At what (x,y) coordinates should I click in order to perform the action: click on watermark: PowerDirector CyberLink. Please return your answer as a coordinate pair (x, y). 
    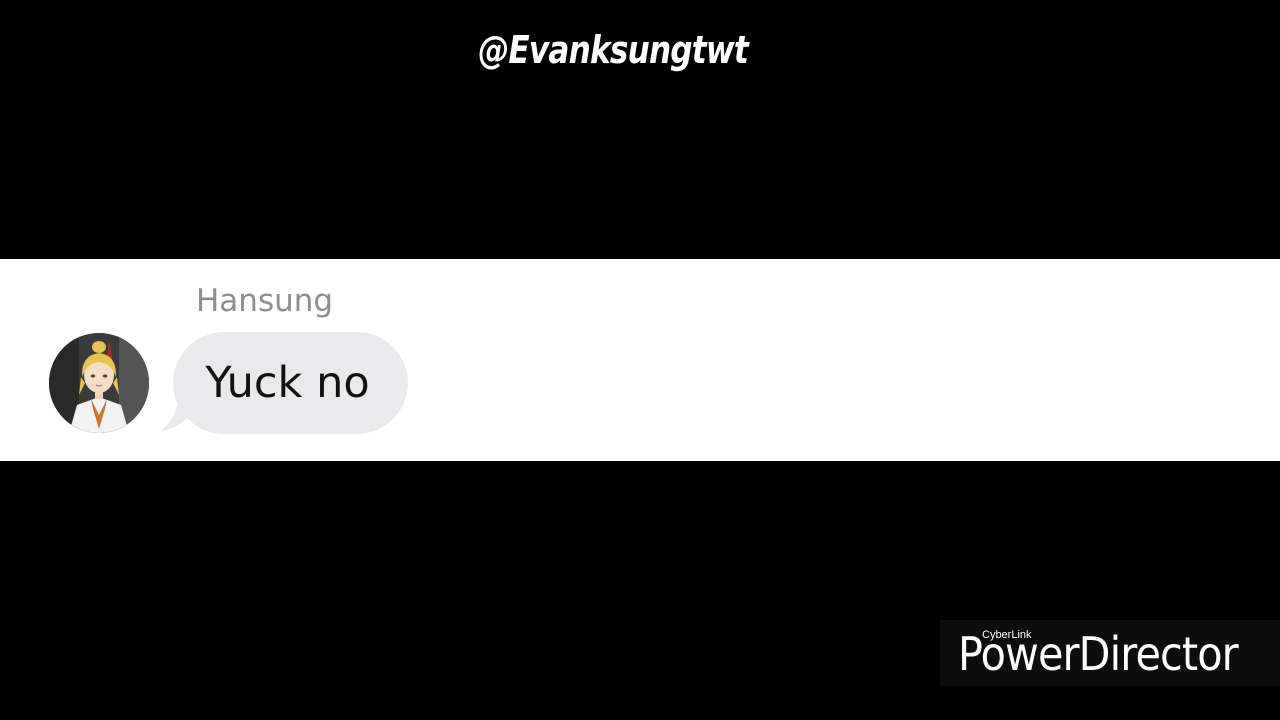
    Looking at the image, I should click on (1110, 653).